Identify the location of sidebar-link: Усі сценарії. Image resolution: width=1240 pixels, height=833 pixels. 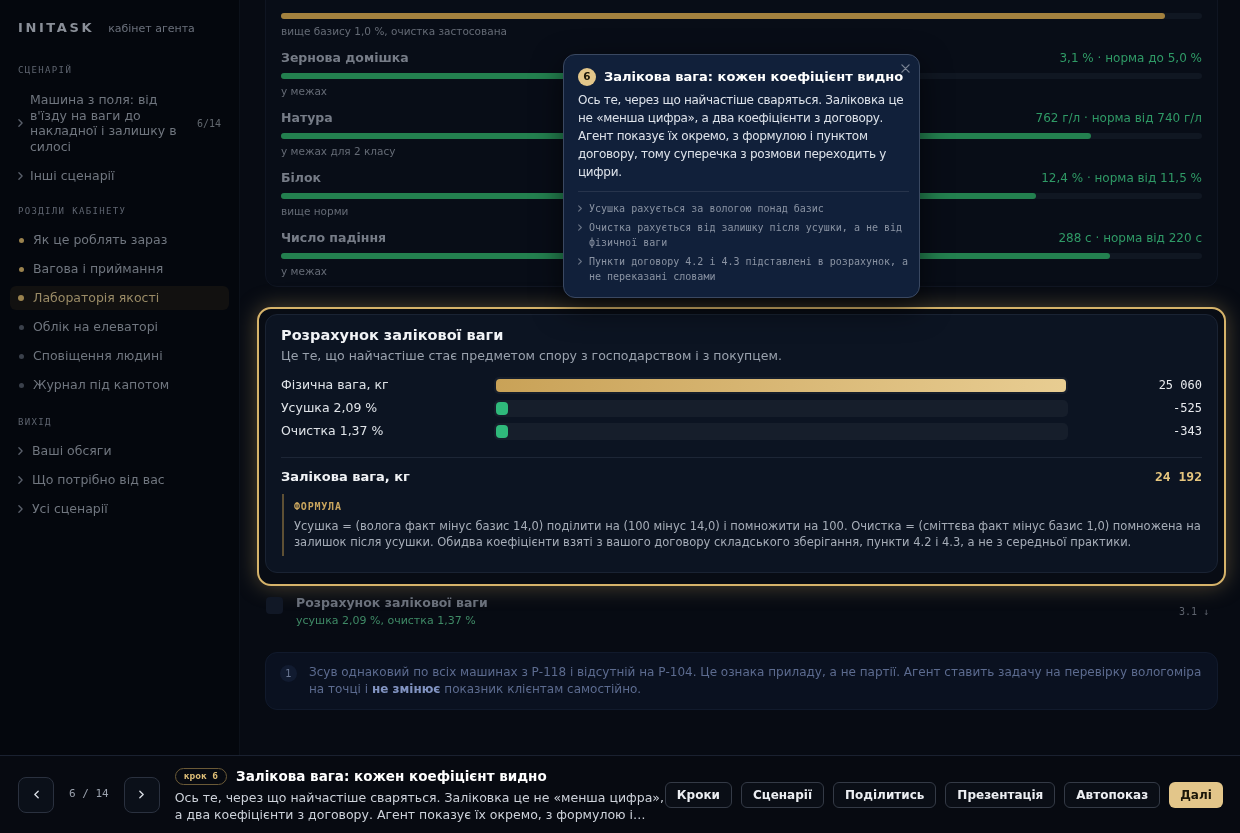
(63, 509).